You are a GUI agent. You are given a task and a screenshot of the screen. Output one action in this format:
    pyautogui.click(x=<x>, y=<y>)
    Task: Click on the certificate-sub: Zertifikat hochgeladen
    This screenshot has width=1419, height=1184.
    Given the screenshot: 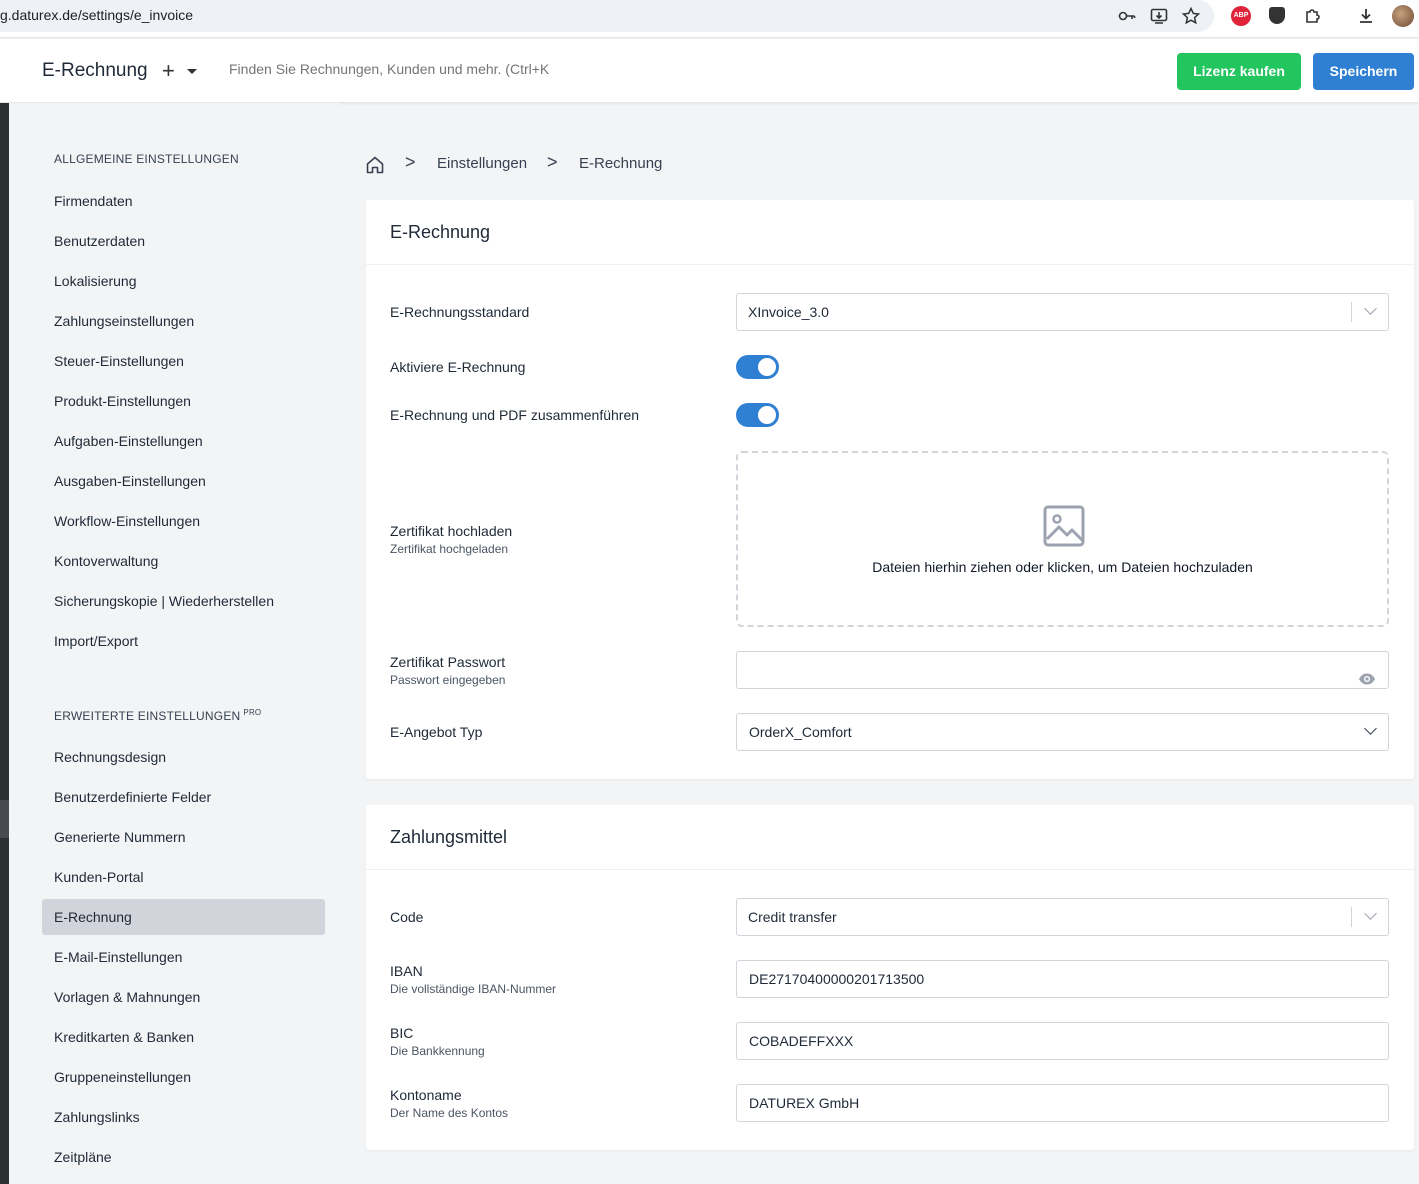 What is the action you would take?
    pyautogui.click(x=449, y=549)
    